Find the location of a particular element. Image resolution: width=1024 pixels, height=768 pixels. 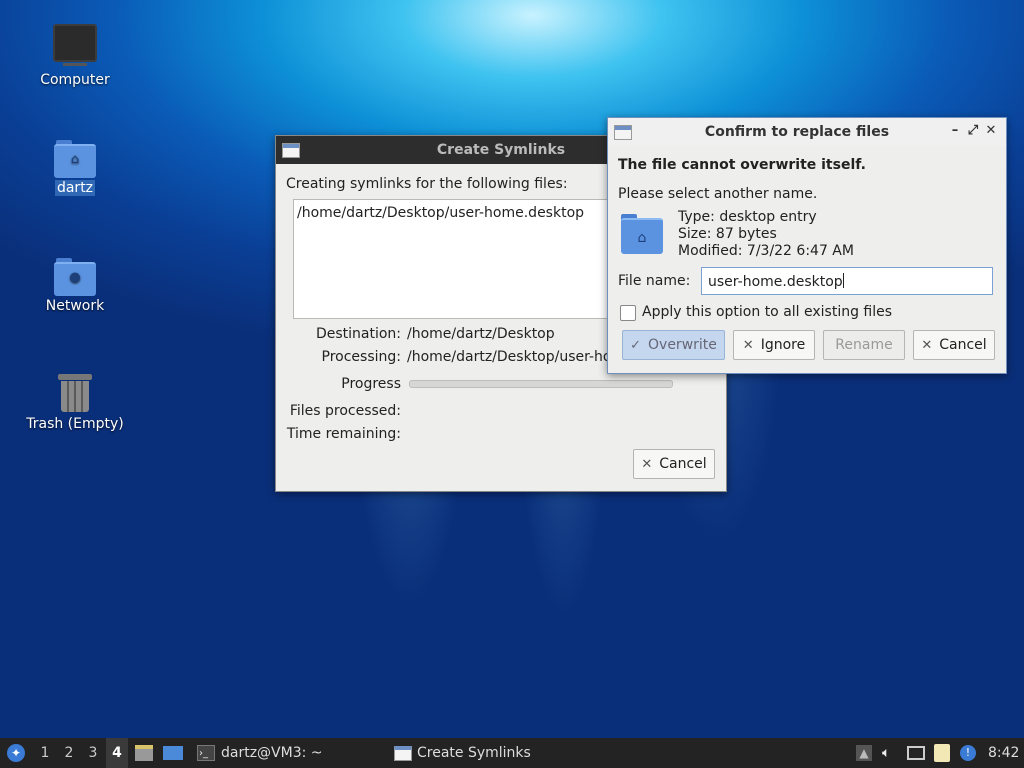

file-modified: Modified: 7/3/22 6:47 AM is located at coordinates (766, 251).